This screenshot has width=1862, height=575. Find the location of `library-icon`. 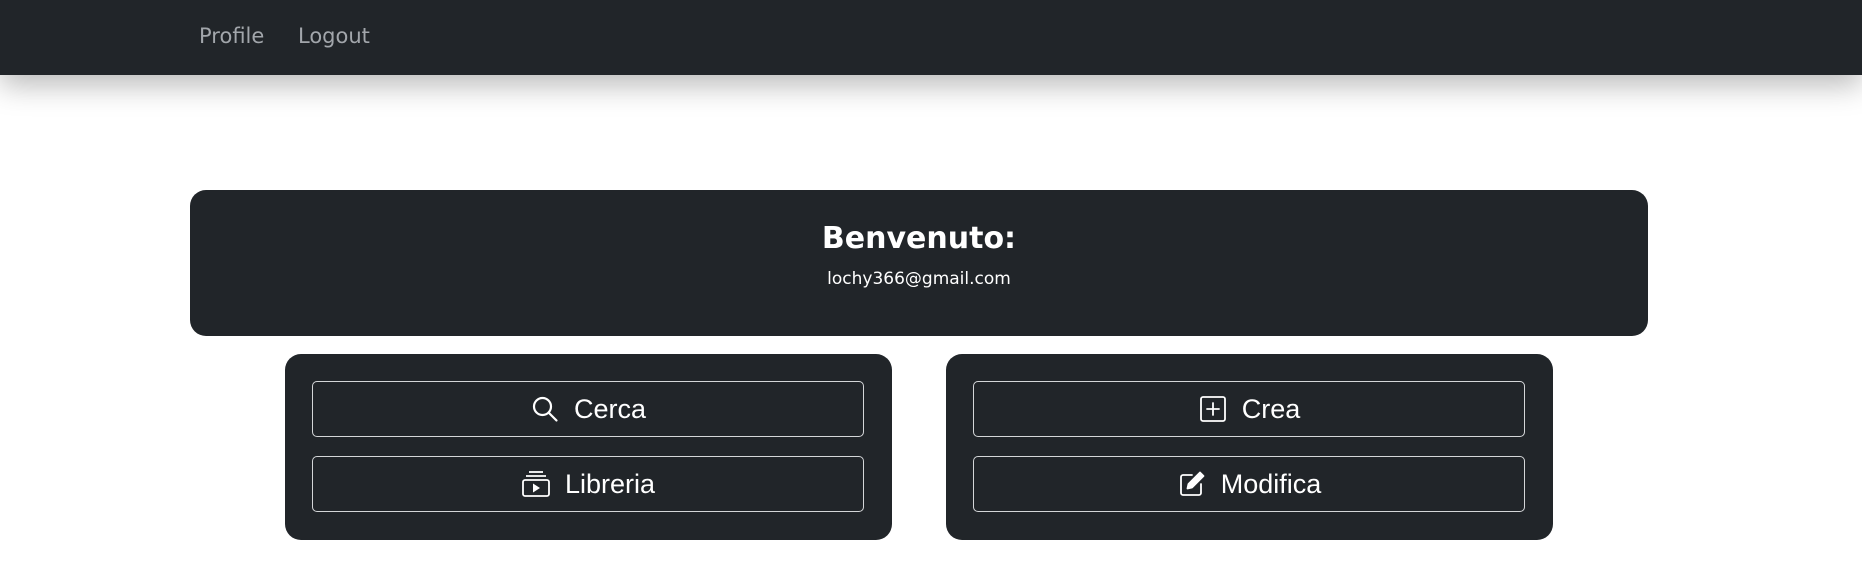

library-icon is located at coordinates (536, 484).